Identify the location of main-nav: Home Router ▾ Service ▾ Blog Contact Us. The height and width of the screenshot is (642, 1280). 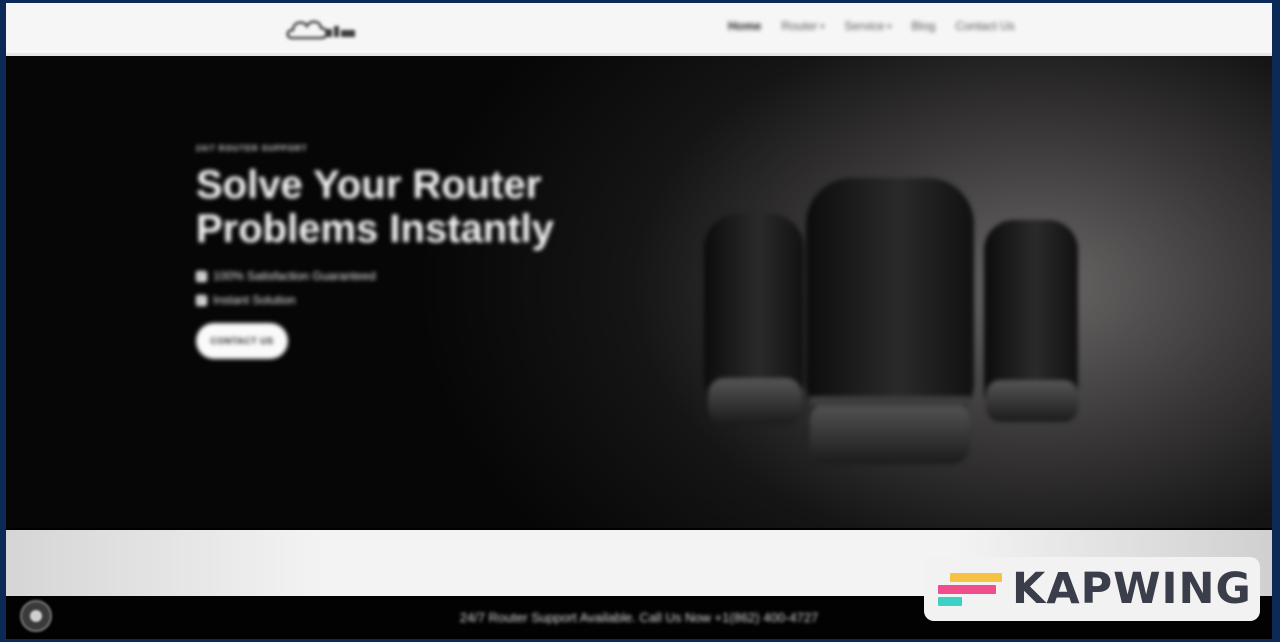
(871, 26).